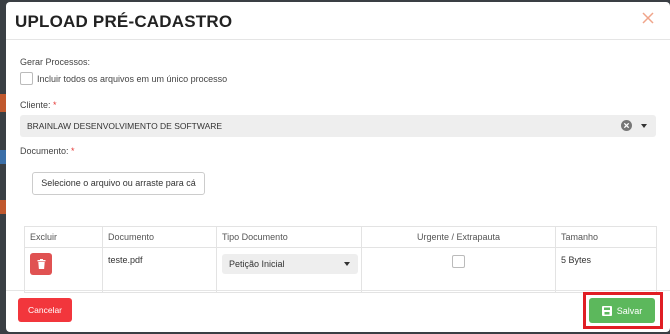 The image size is (670, 334). Describe the element at coordinates (606, 237) in the screenshot. I see `header-tamanho: Tamanho` at that location.